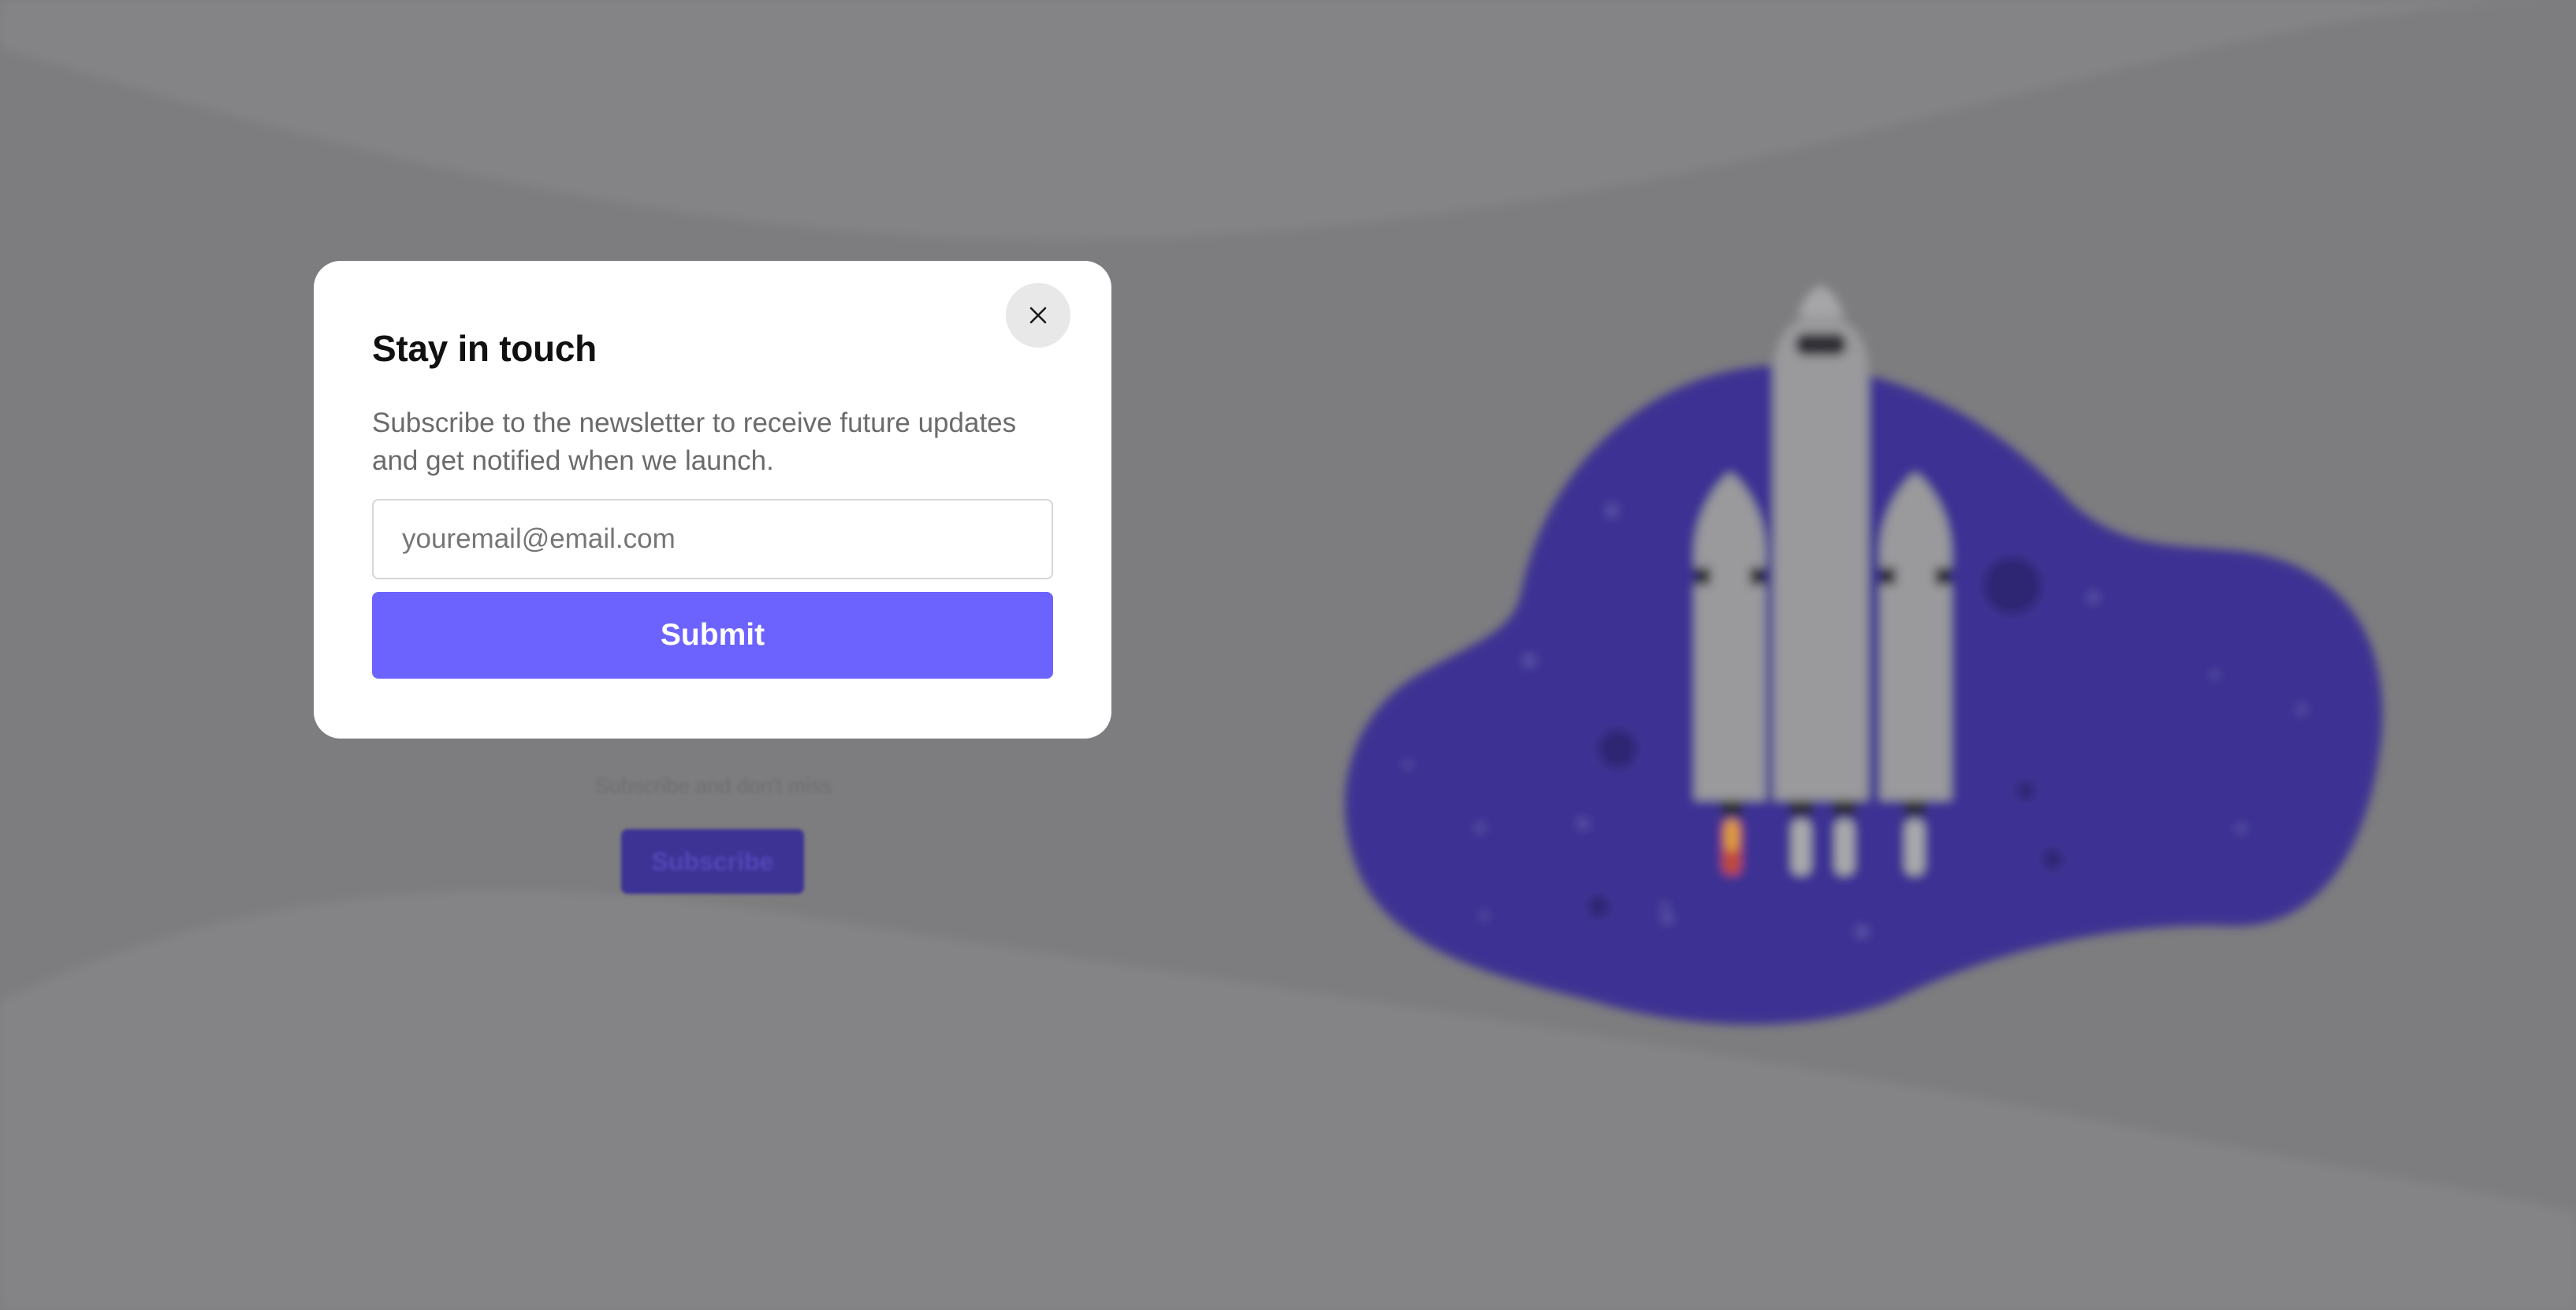 The height and width of the screenshot is (1310, 2576). What do you see at coordinates (713, 786) in the screenshot?
I see `background-subtitle: Subscribe and don't miss` at bounding box center [713, 786].